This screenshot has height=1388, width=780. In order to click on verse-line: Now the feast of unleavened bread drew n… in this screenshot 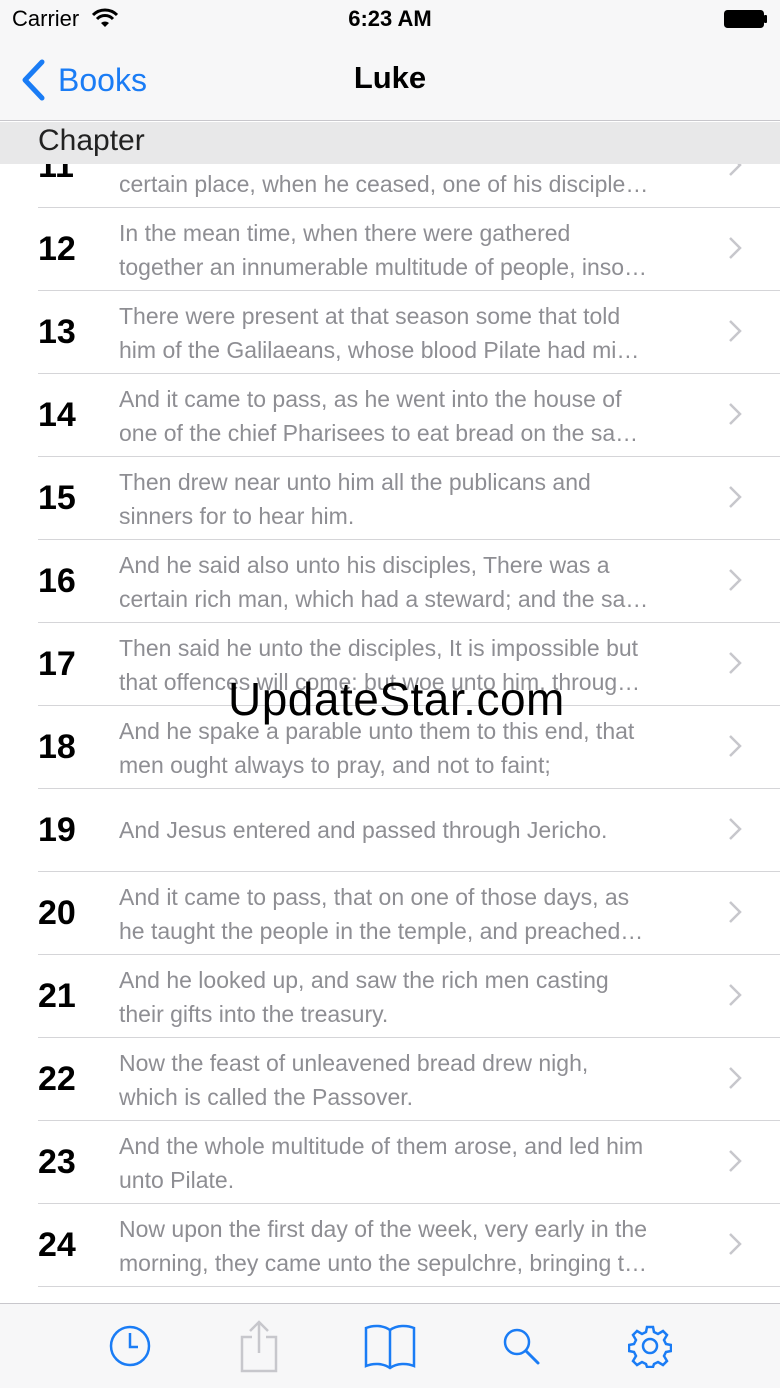, I will do `click(354, 1063)`.